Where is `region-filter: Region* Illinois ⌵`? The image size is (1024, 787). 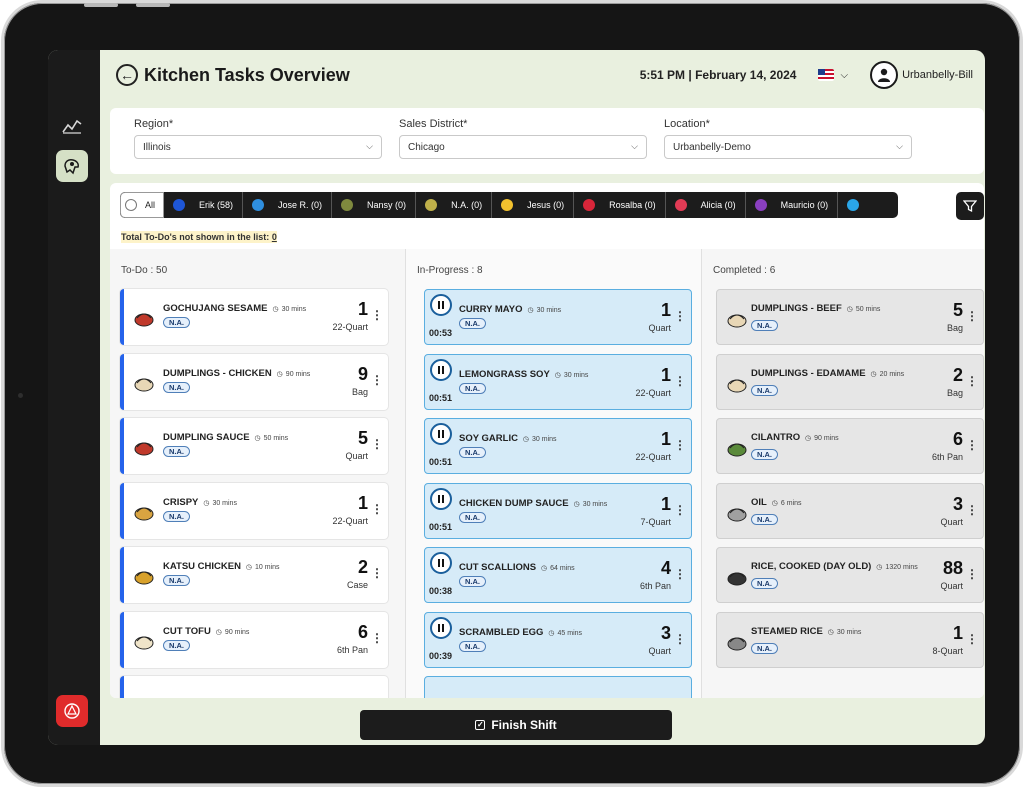 region-filter: Region* Illinois ⌵ is located at coordinates (258, 138).